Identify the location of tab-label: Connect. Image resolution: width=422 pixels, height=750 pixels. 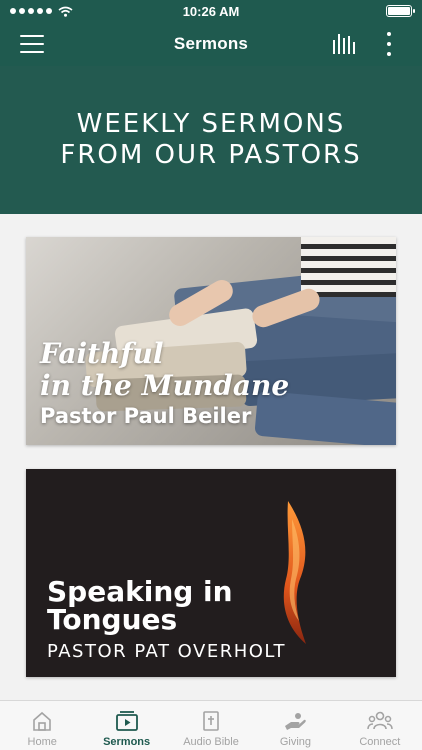
(380, 742).